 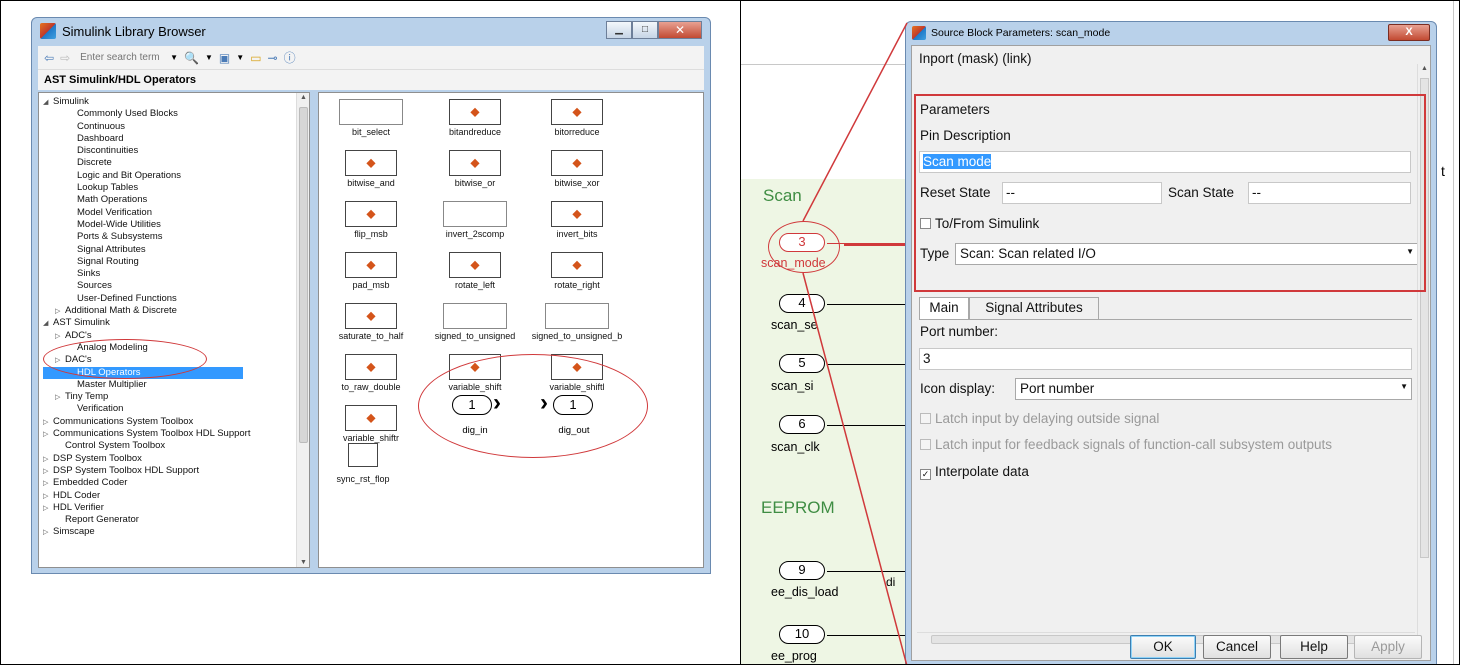 What do you see at coordinates (577, 325) in the screenshot?
I see `library-block: signed_to_unsigned_b` at bounding box center [577, 325].